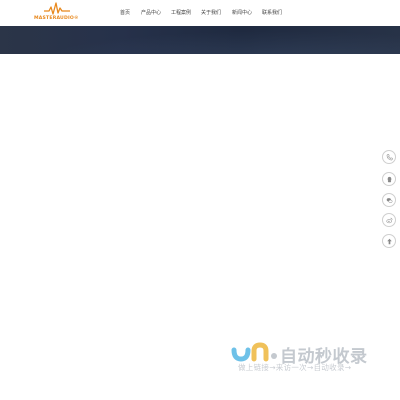  I want to click on qq-button, so click(389, 179).